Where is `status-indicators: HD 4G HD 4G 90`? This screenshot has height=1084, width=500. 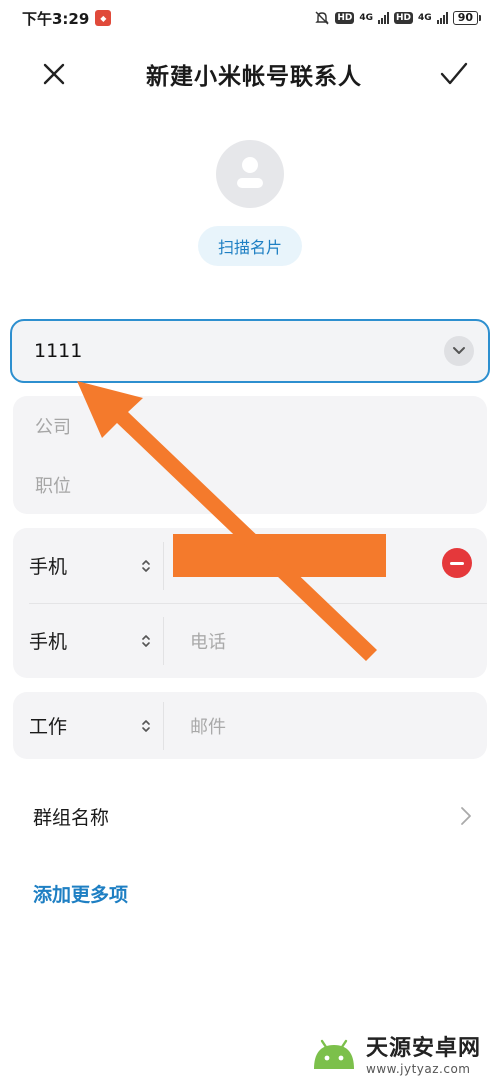 status-indicators: HD 4G HD 4G 90 is located at coordinates (398, 18).